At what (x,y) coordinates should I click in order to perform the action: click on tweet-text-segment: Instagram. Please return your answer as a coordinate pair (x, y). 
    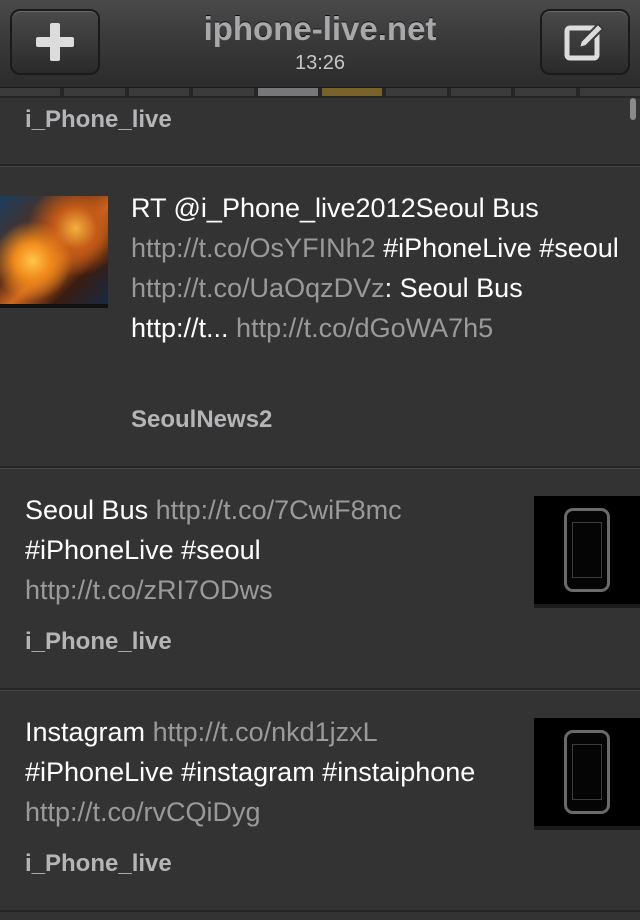
    Looking at the image, I should click on (89, 732).